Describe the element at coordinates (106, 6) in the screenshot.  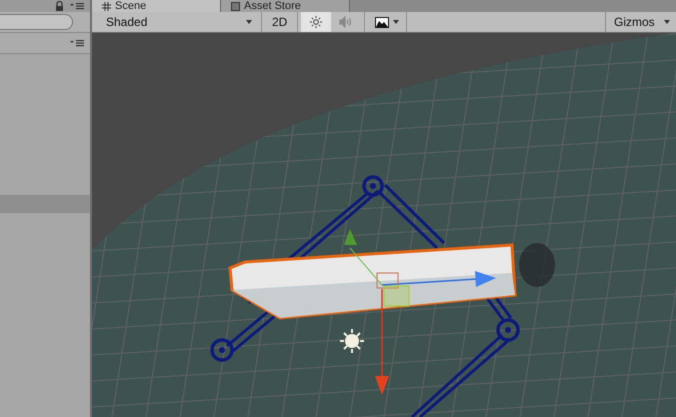
I see `grid-icon` at that location.